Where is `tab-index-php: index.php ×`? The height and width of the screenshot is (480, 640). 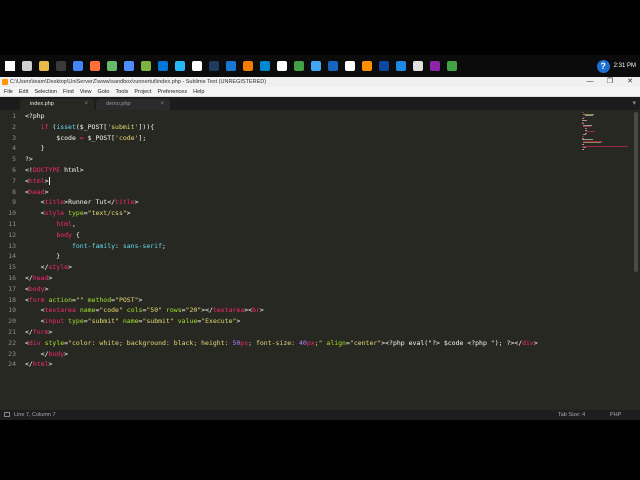
tab-index-php: index.php × is located at coordinates (57, 104).